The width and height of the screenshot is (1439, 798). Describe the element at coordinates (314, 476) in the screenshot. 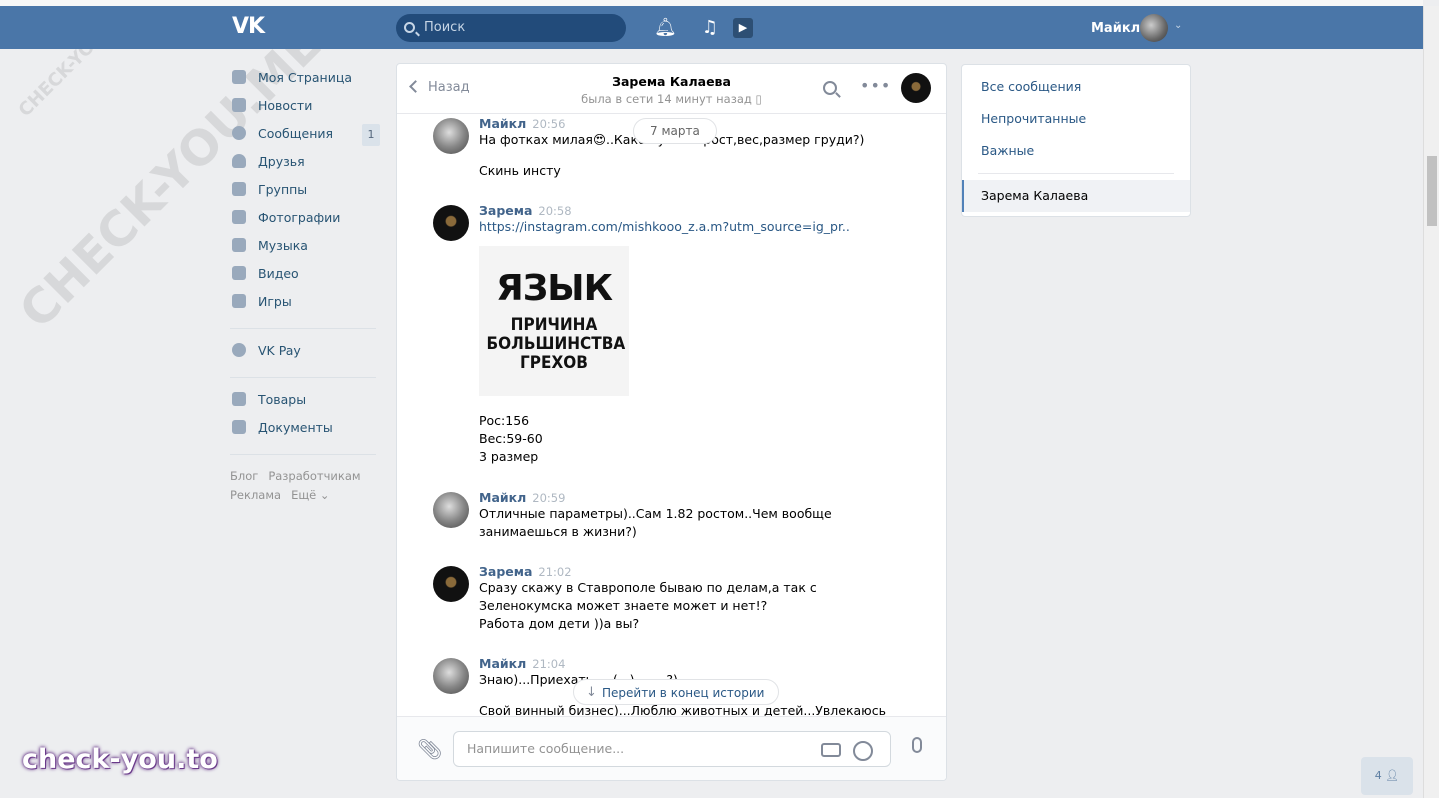

I see `footer-link-developers: Разработчикам` at that location.